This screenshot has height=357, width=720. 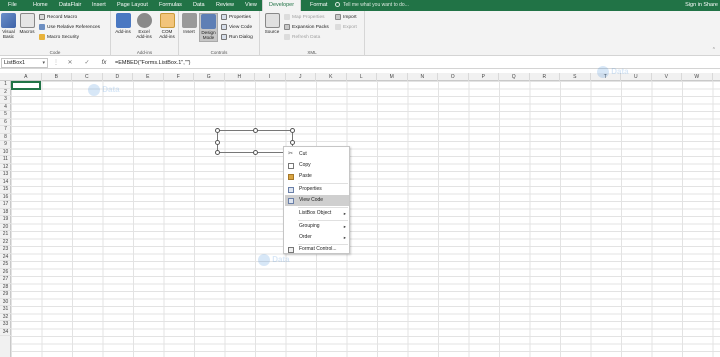 What do you see at coordinates (5, 212) in the screenshot?
I see `row-header: 18` at bounding box center [5, 212].